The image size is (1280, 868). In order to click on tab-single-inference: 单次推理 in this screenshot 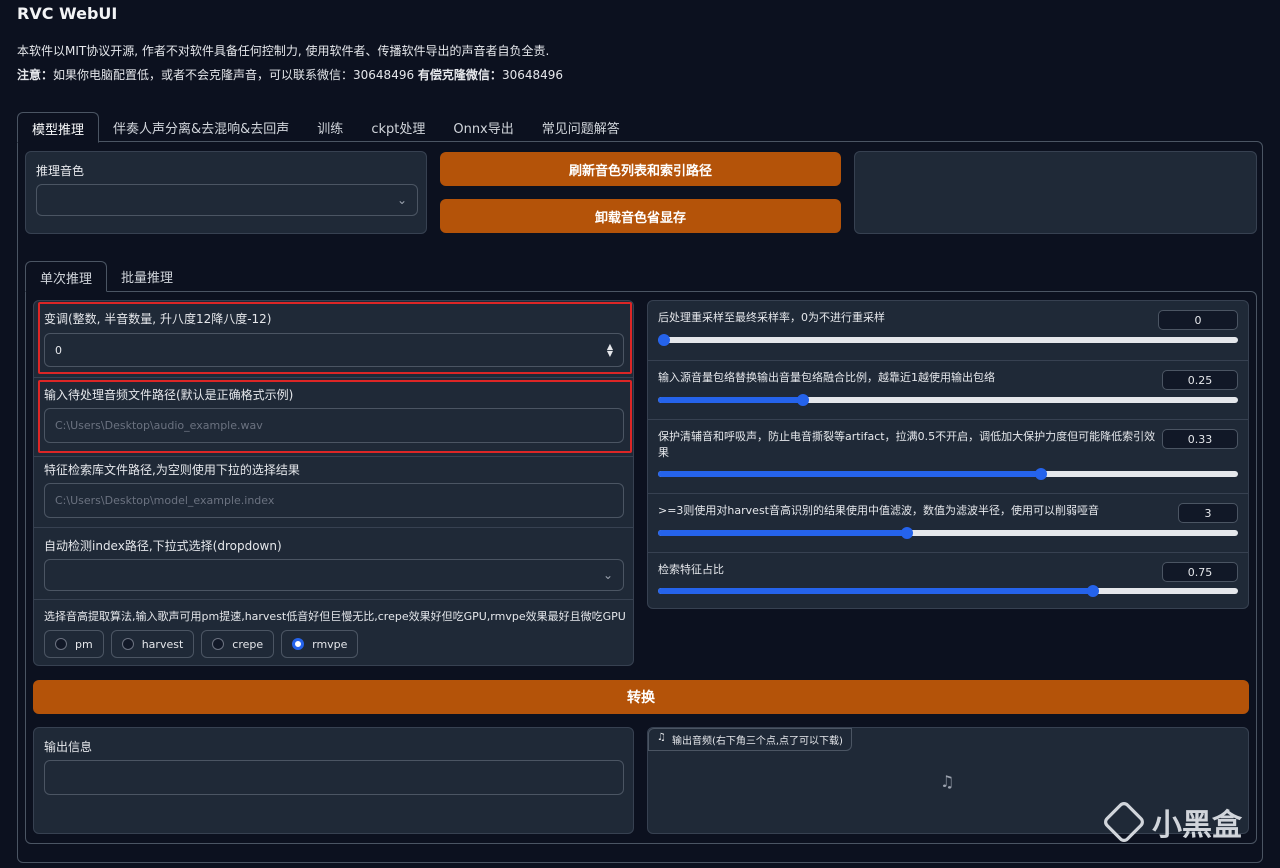, I will do `click(66, 276)`.